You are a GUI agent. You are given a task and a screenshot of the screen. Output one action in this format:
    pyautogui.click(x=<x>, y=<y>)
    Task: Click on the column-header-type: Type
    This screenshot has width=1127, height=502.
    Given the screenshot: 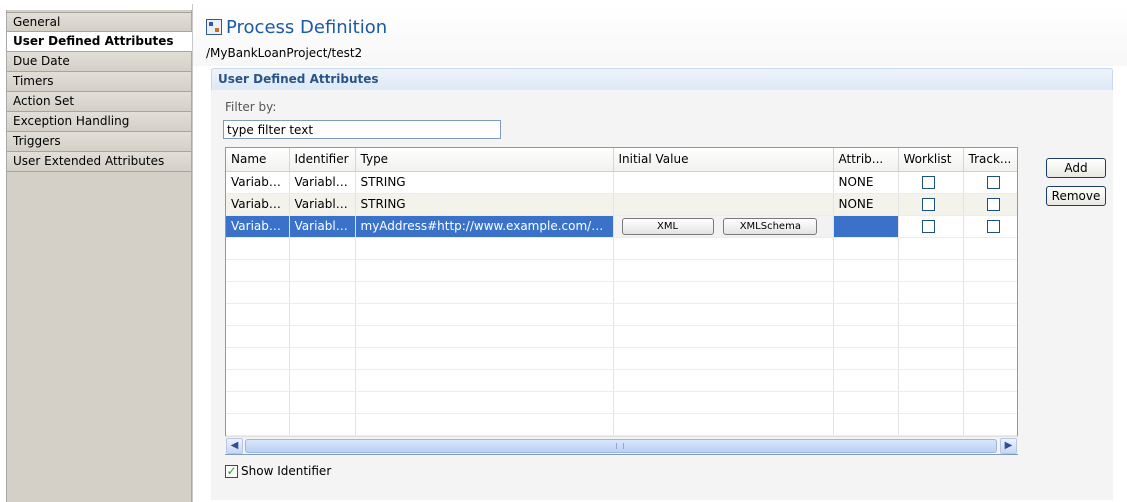 What is the action you would take?
    pyautogui.click(x=484, y=160)
    